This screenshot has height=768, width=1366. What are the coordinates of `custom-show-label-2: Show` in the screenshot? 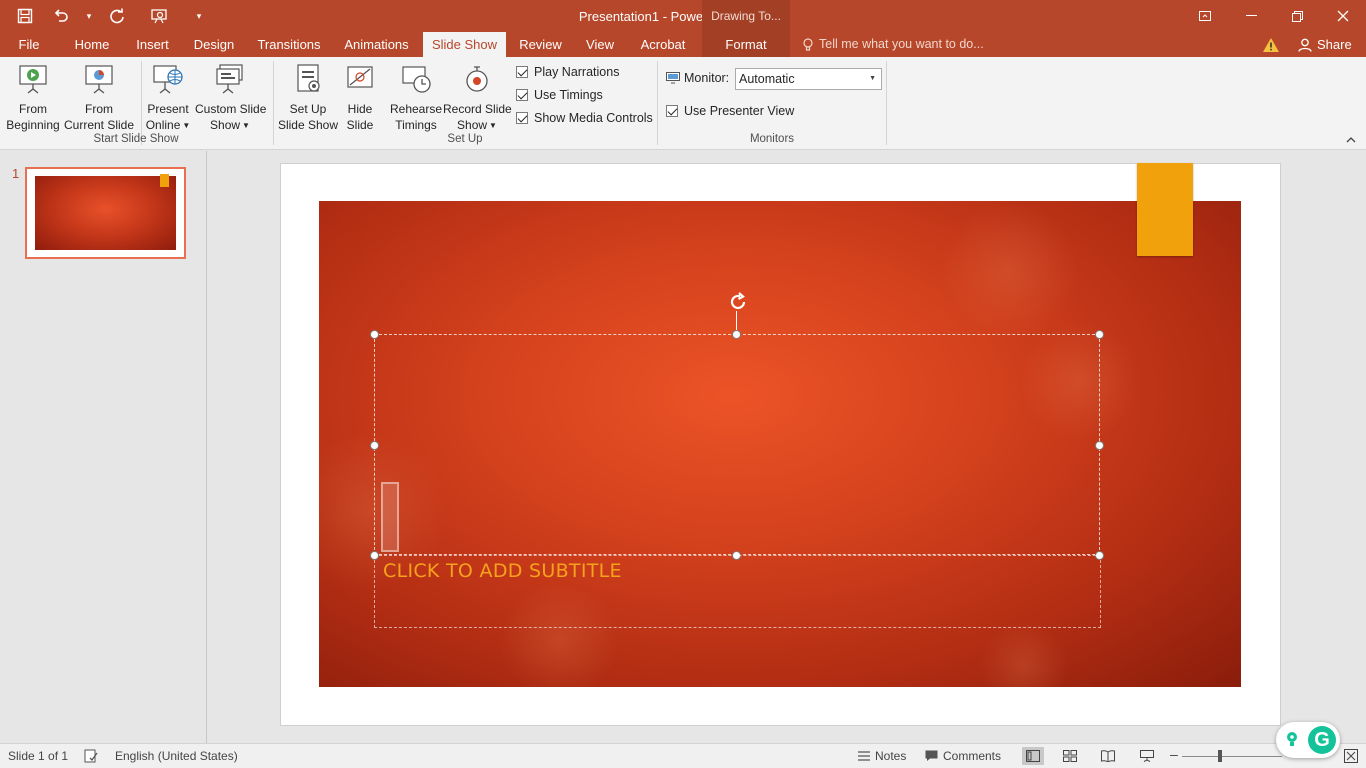 It's located at (225, 125).